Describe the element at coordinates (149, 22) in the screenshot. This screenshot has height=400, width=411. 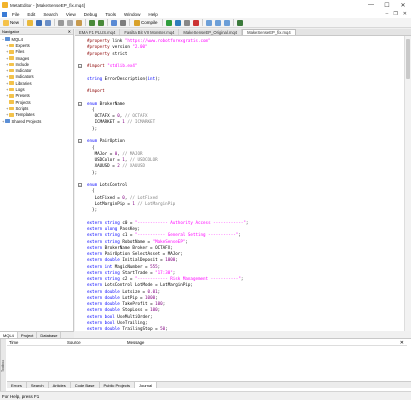
I see `compile-button-label: Compile` at that location.